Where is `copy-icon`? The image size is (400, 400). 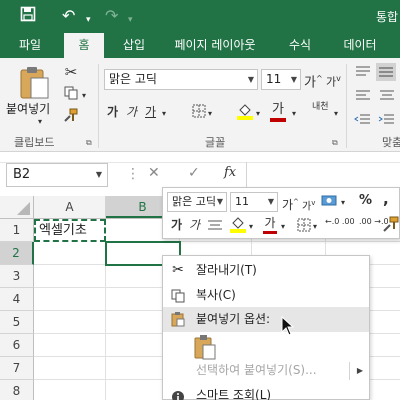 copy-icon is located at coordinates (71, 95).